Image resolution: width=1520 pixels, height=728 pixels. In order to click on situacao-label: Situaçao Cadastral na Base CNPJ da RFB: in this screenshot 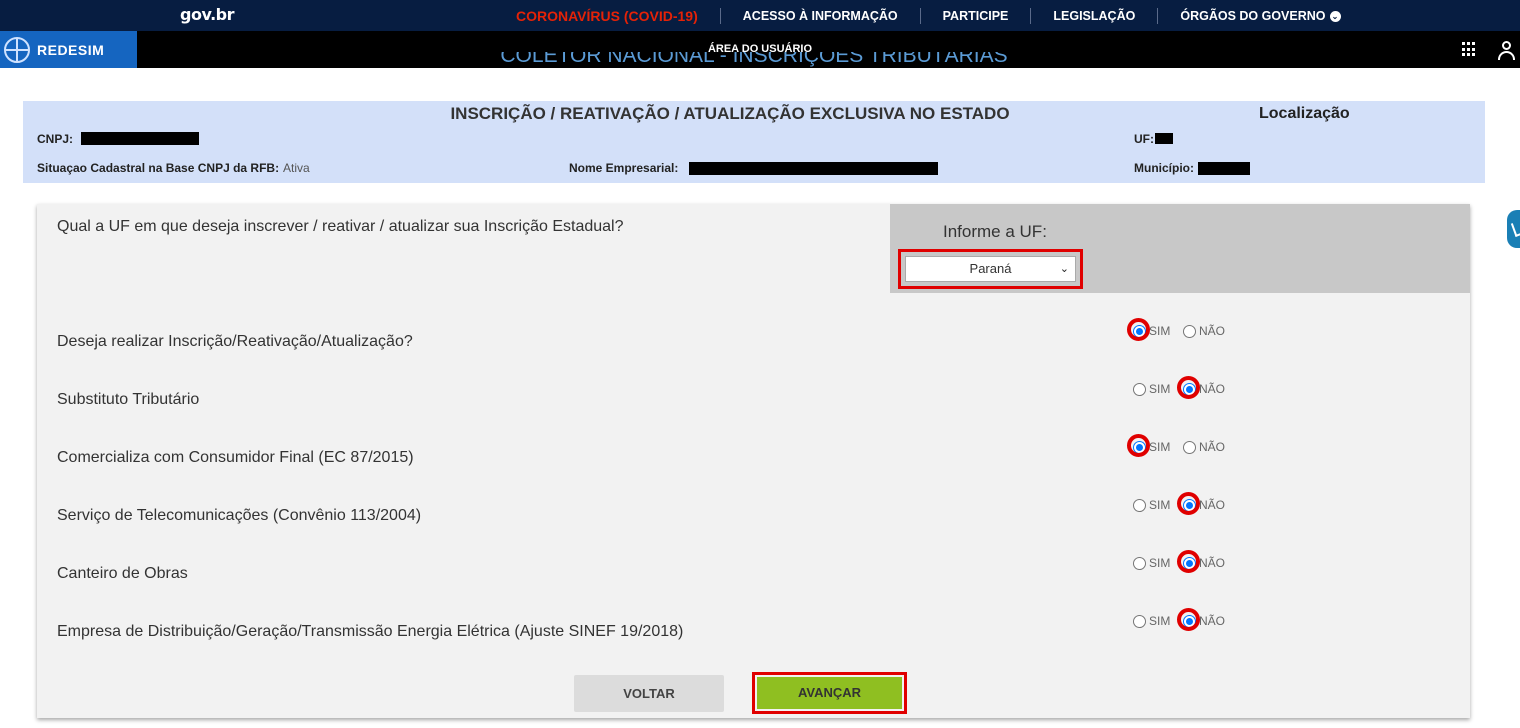, I will do `click(158, 168)`.